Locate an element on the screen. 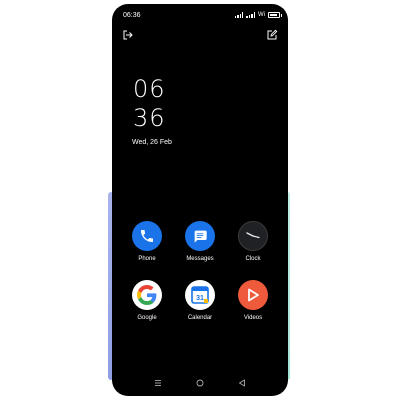 The height and width of the screenshot is (400, 400). date-text: Wed, 26 Feb is located at coordinates (152, 142).